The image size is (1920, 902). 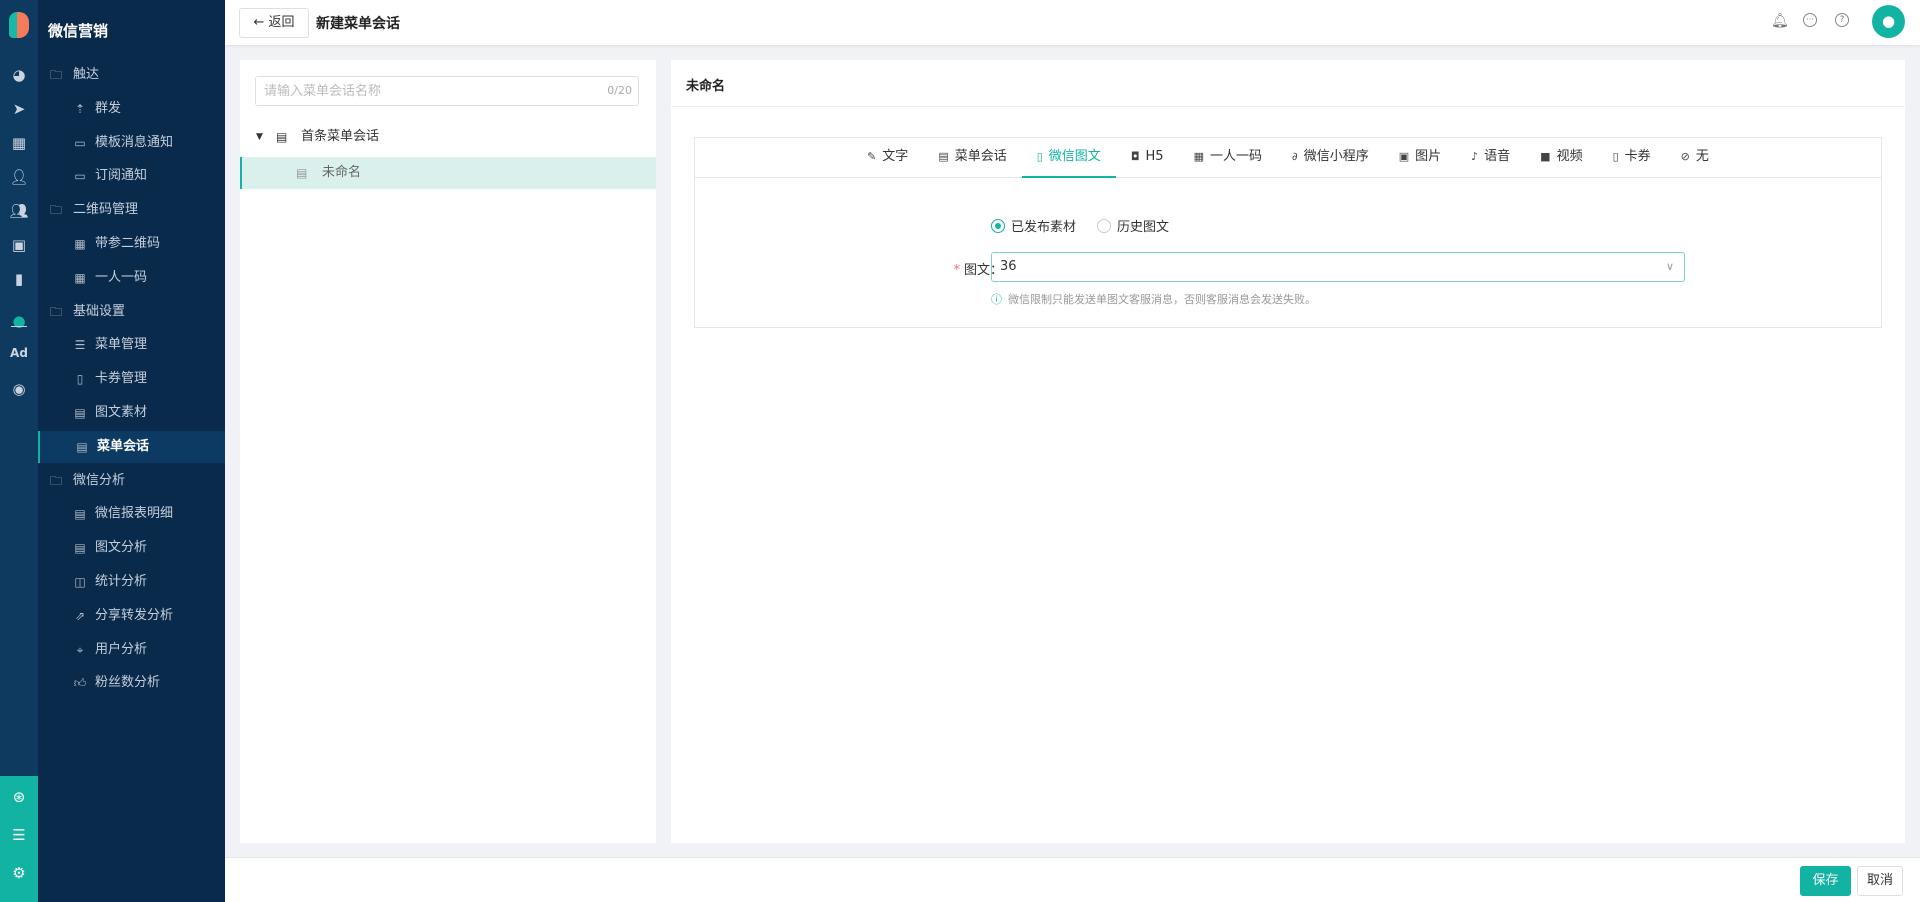 I want to click on sidebar-item-13: ▤ 微信报表明细, so click(x=131, y=514).